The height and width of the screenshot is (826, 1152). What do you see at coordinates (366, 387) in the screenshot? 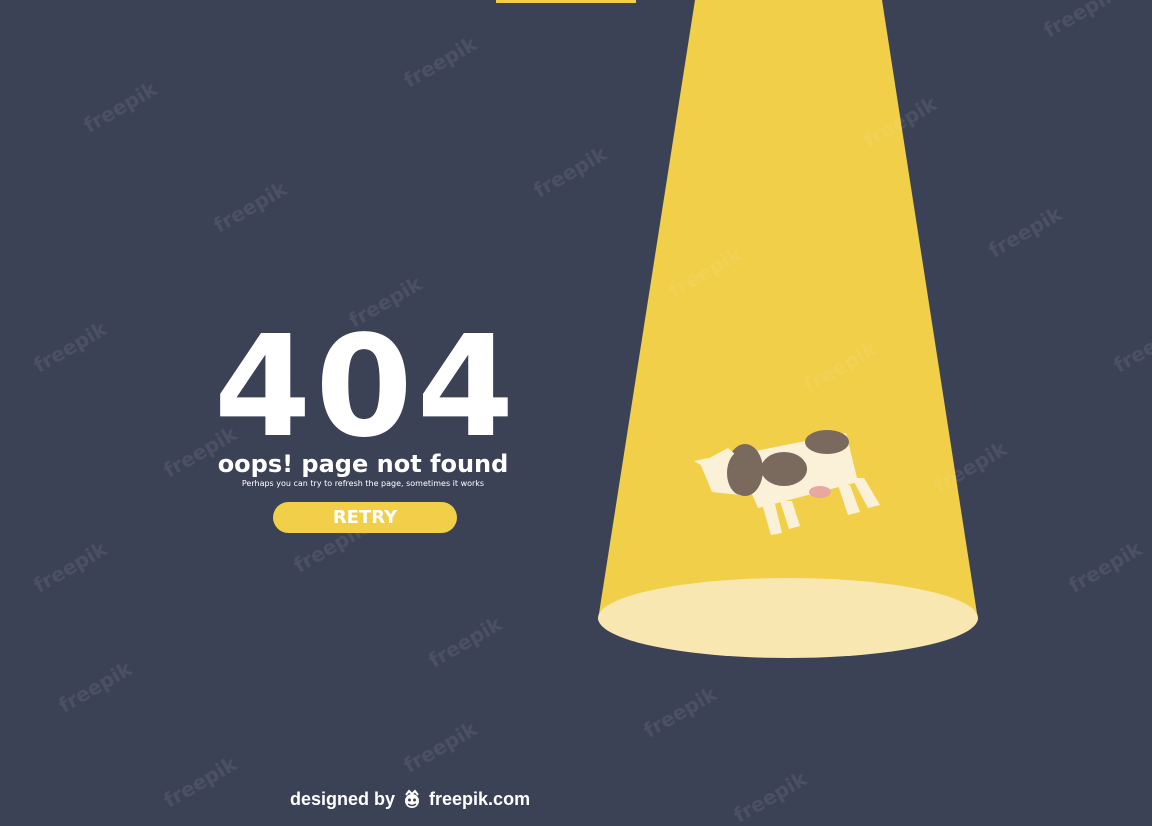
I see `error-code: 404` at bounding box center [366, 387].